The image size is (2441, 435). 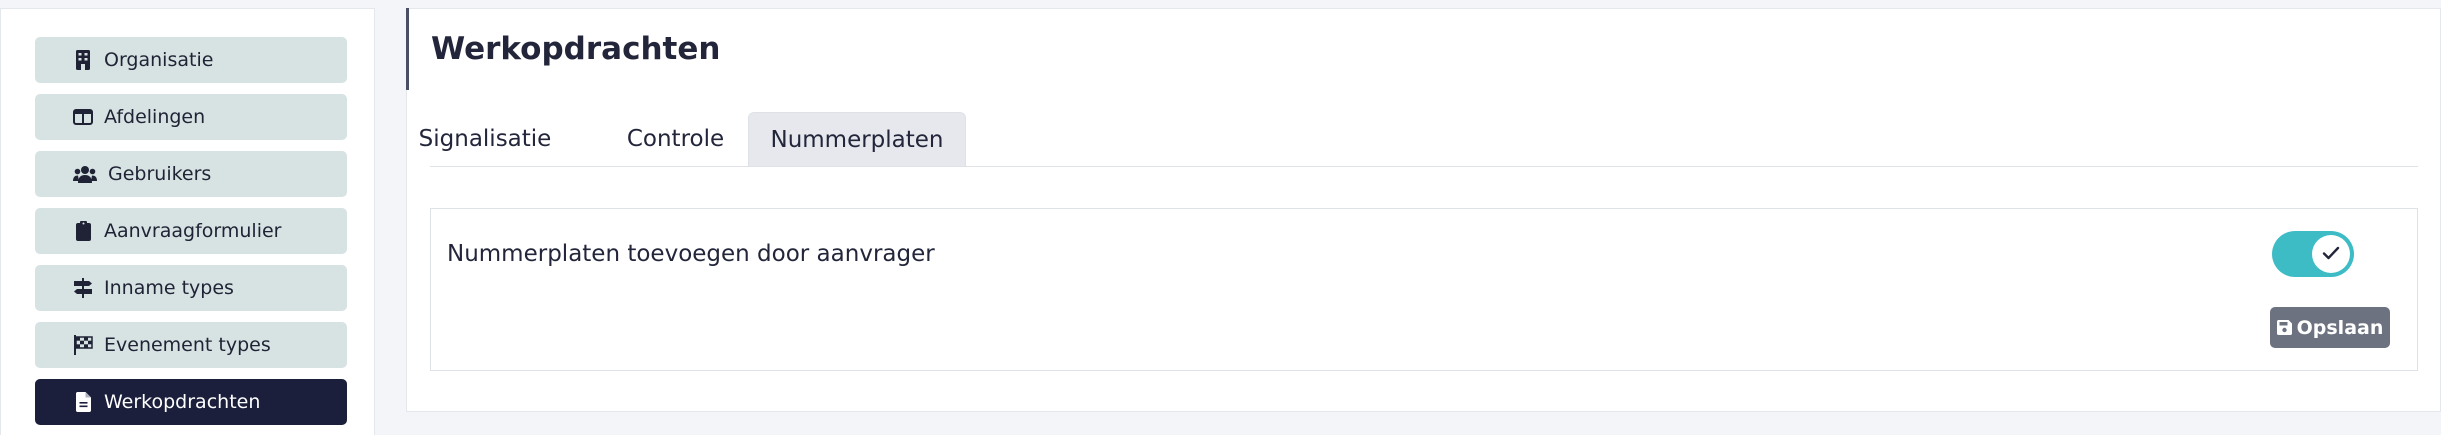 I want to click on clipboard-icon, so click(x=83, y=231).